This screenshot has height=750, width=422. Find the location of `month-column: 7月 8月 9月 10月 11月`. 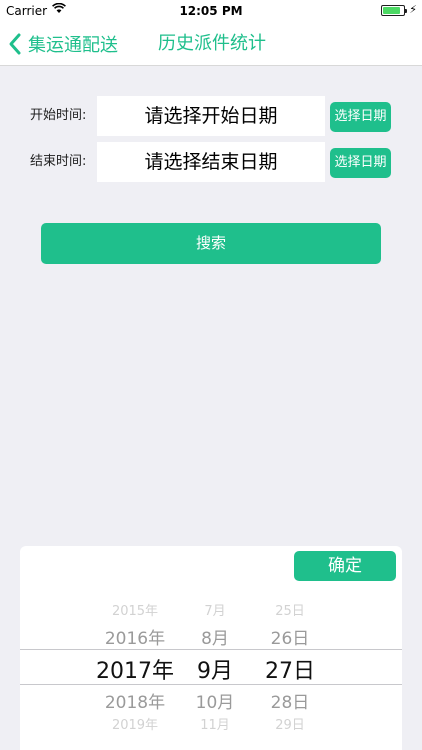

month-column: 7月 8月 9月 10月 11月 is located at coordinates (215, 673).